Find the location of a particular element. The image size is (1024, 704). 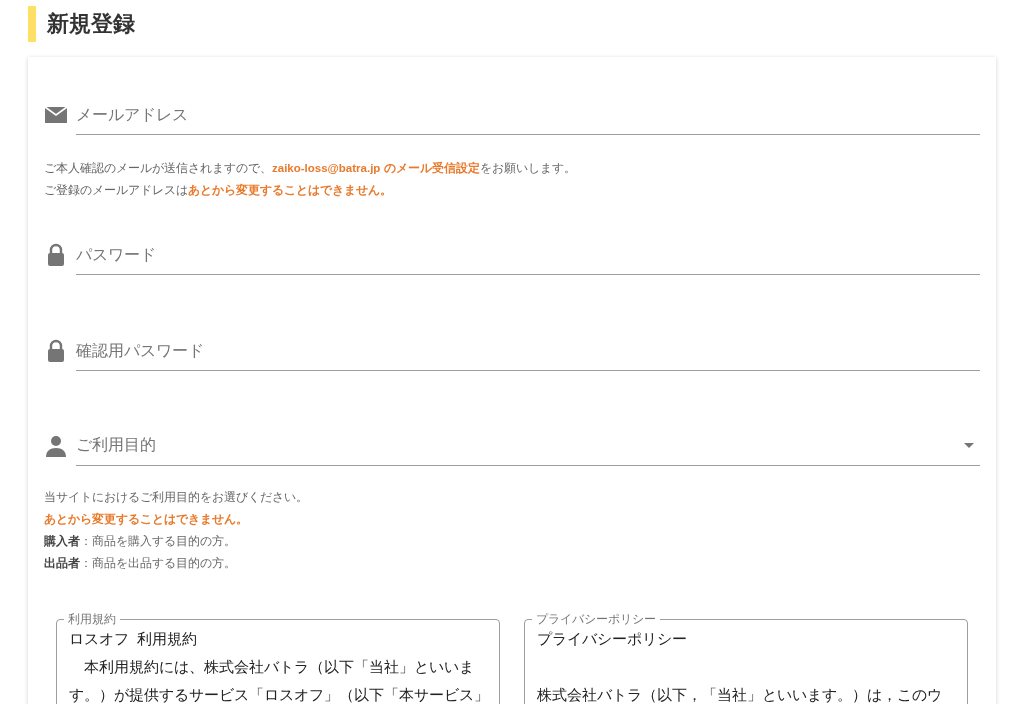

password-field: 確認用パスワード is located at coordinates (528, 351).